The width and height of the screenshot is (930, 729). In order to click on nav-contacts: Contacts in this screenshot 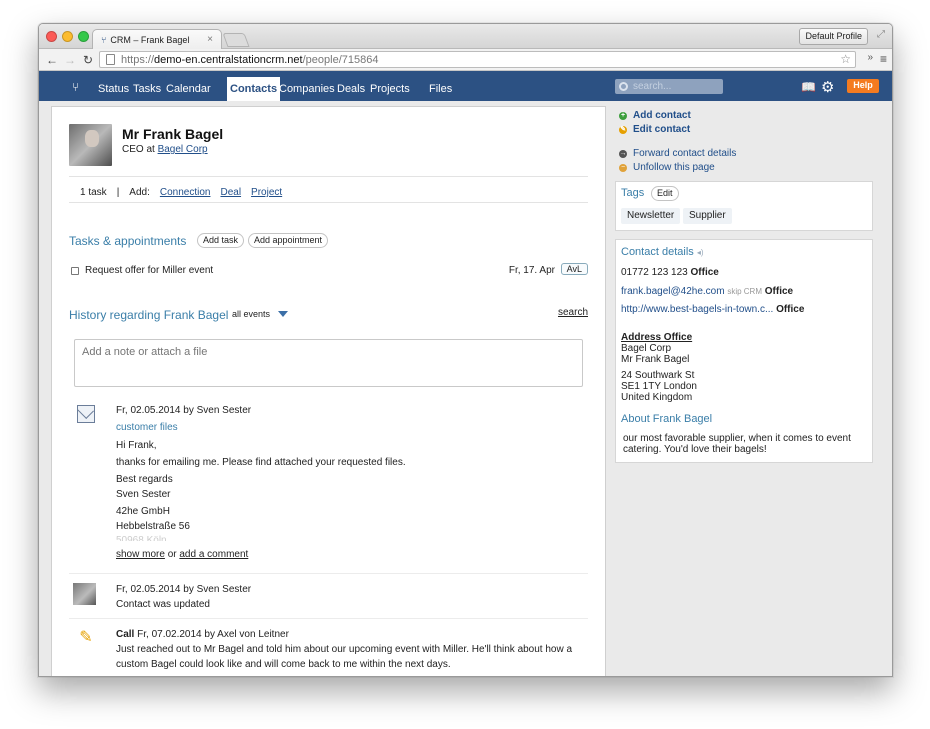, I will do `click(254, 89)`.